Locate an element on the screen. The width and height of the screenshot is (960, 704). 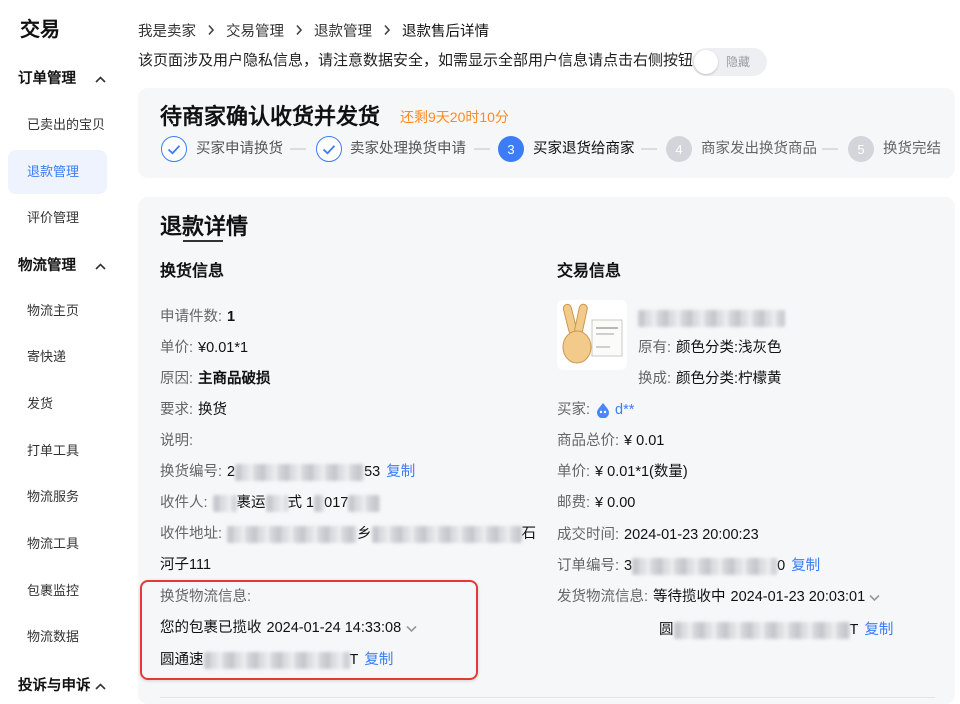
trade-heading: 交易信息 is located at coordinates (589, 271).